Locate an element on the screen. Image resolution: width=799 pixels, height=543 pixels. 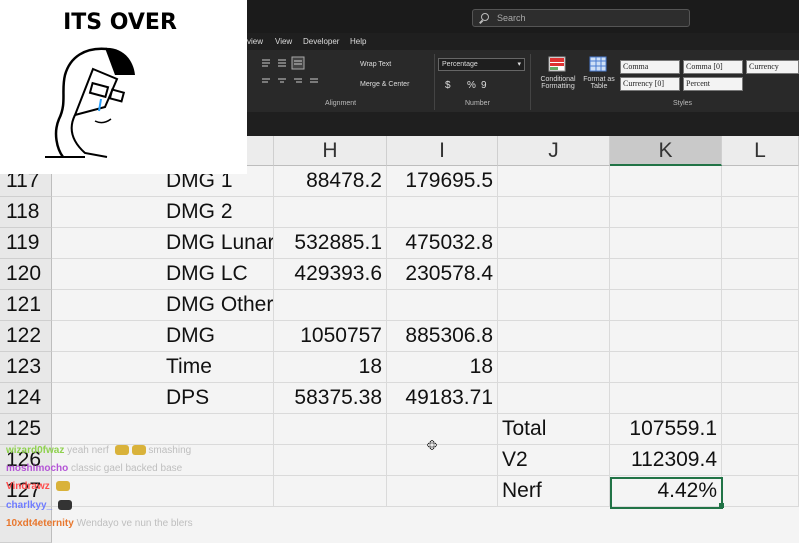
cell-l122 is located at coordinates (760, 336).